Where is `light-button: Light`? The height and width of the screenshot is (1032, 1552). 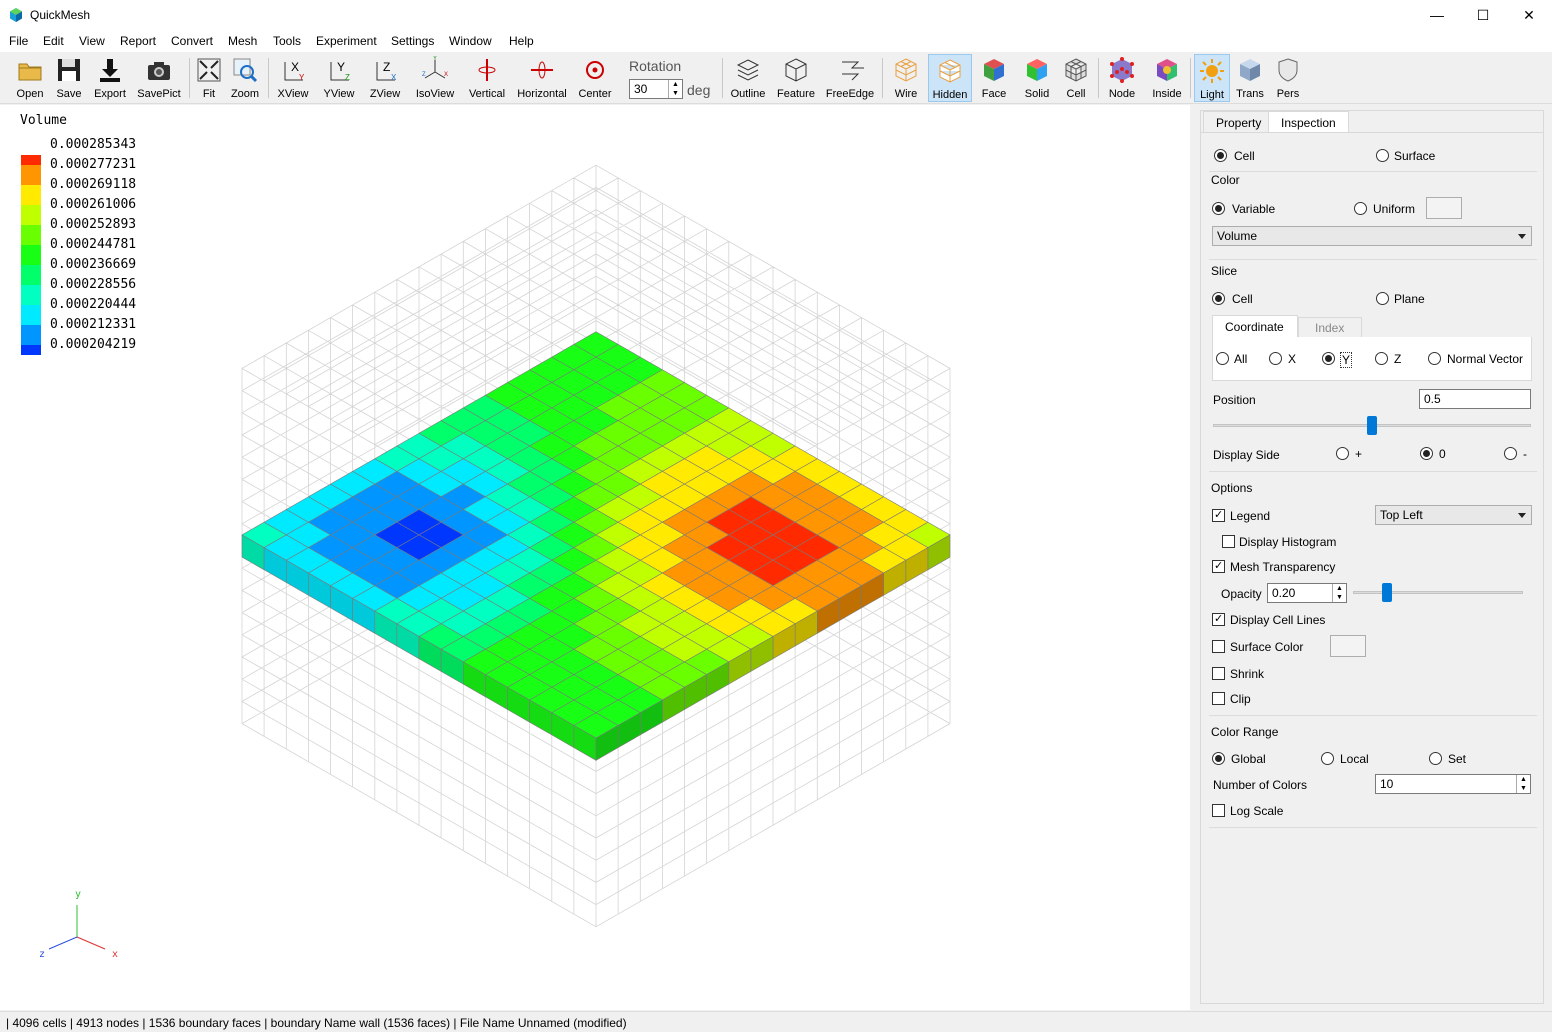 light-button: Light is located at coordinates (1212, 78).